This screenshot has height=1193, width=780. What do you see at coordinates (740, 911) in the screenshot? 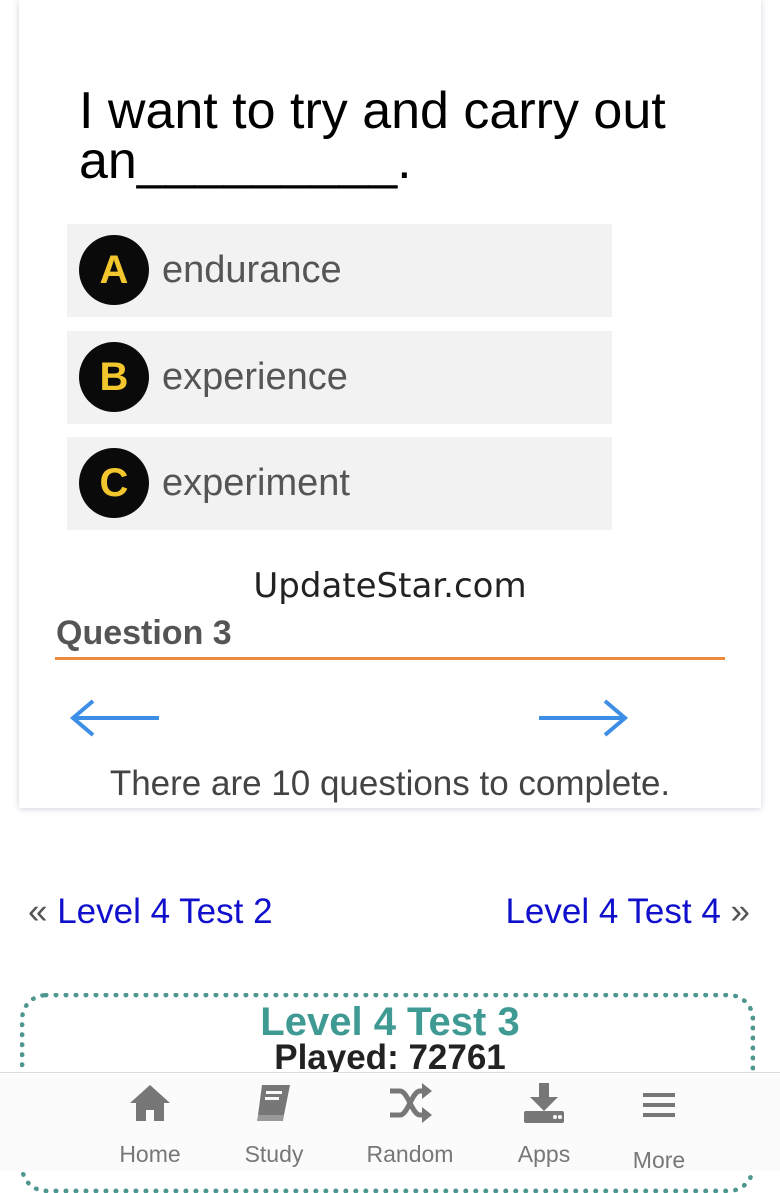
I see `next-chevron: »` at bounding box center [740, 911].